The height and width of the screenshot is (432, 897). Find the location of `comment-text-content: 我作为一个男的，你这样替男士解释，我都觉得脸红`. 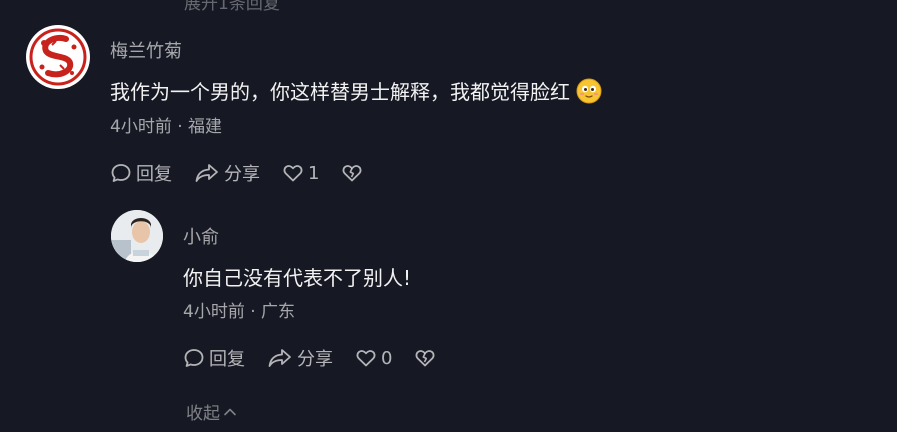

comment-text-content: 我作为一个男的，你这样替男士解释，我都觉得脸红 is located at coordinates (340, 92).